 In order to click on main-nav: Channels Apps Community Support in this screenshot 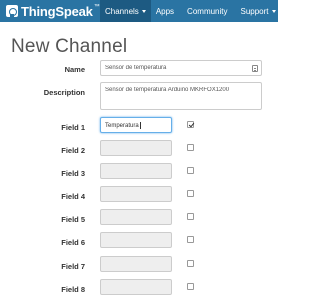, I will do `click(190, 11)`.